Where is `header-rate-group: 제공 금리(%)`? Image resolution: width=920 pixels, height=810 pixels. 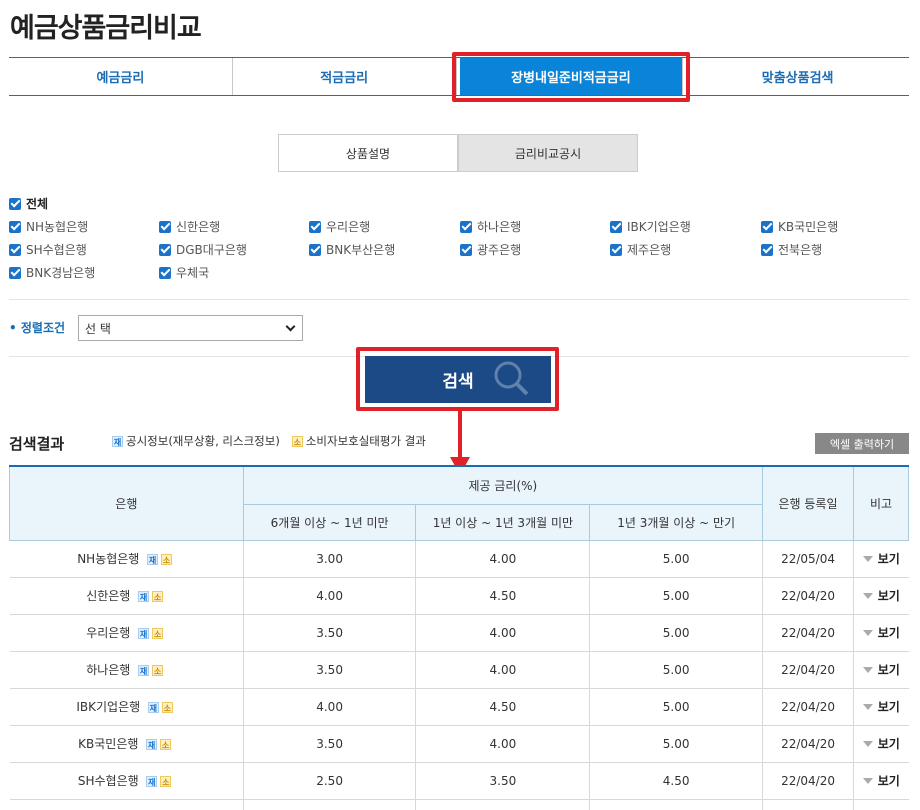 header-rate-group: 제공 금리(%) is located at coordinates (503, 485).